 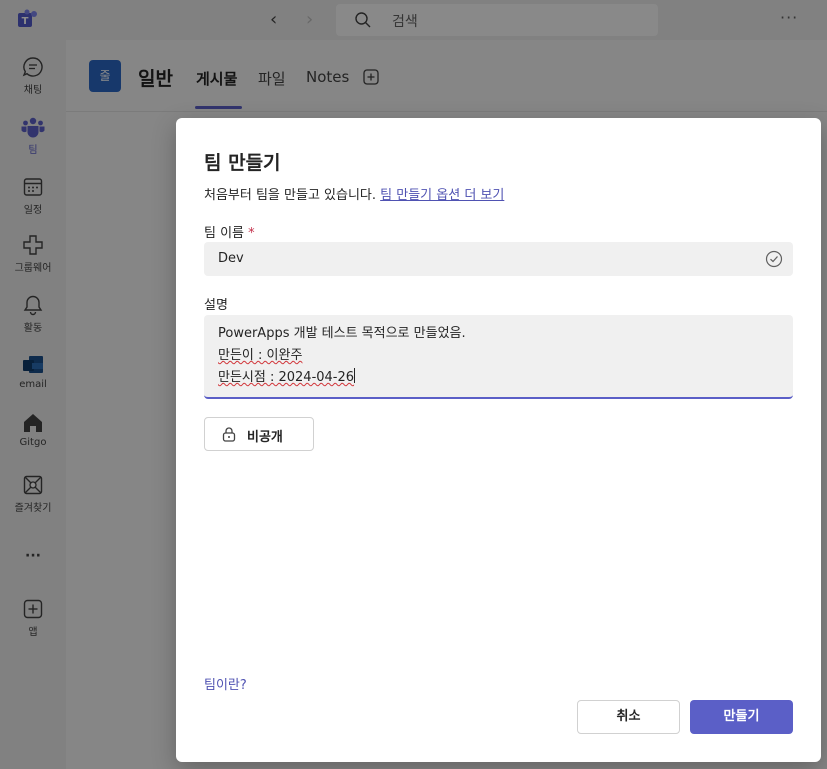 I want to click on description-line-text: 만든시점 : 2024-04-26, so click(x=286, y=377).